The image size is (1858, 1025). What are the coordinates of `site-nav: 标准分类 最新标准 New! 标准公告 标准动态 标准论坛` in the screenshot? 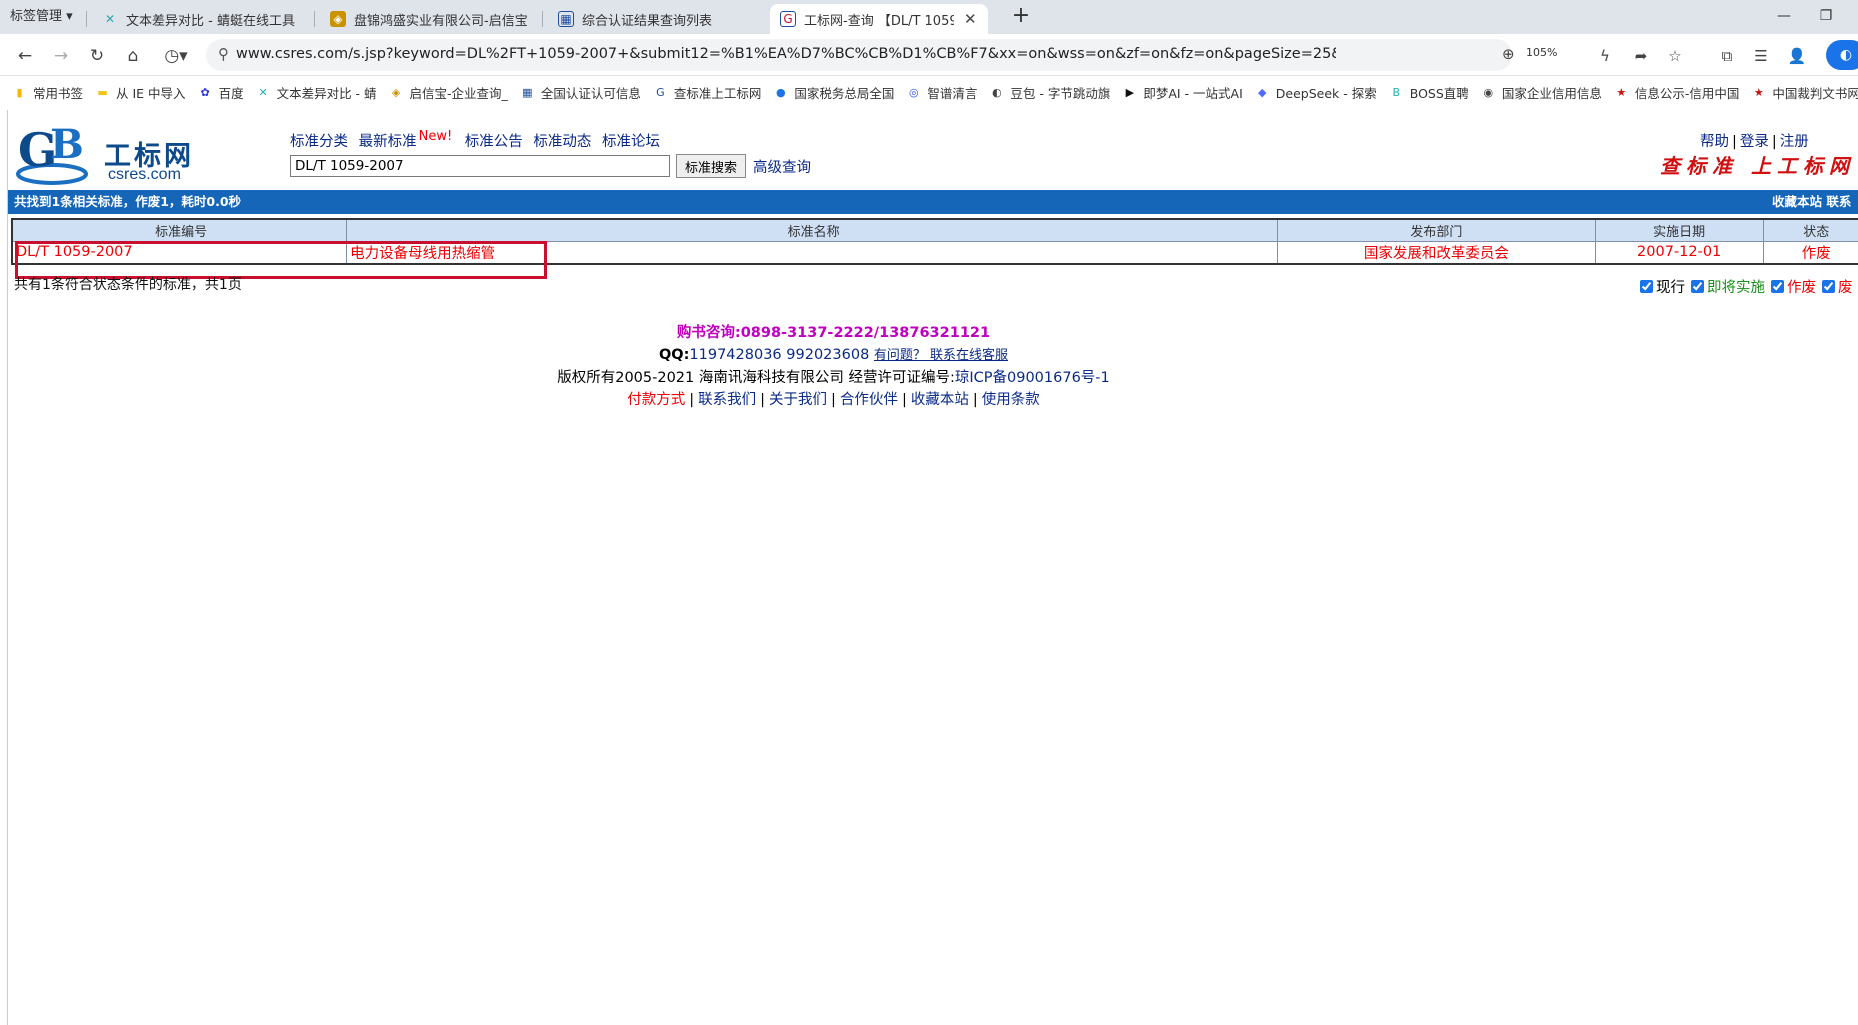 It's located at (478, 140).